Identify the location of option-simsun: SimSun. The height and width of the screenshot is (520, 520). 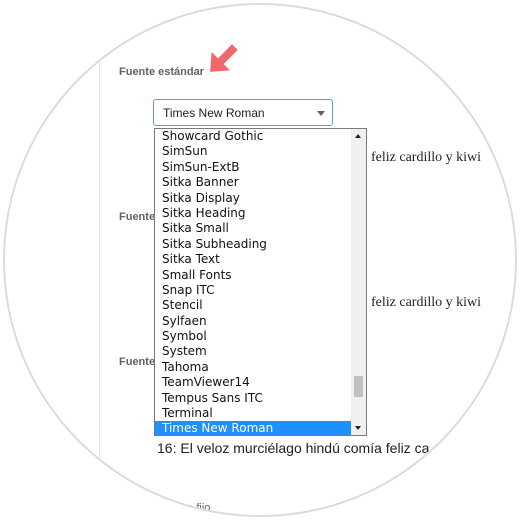
(253, 151).